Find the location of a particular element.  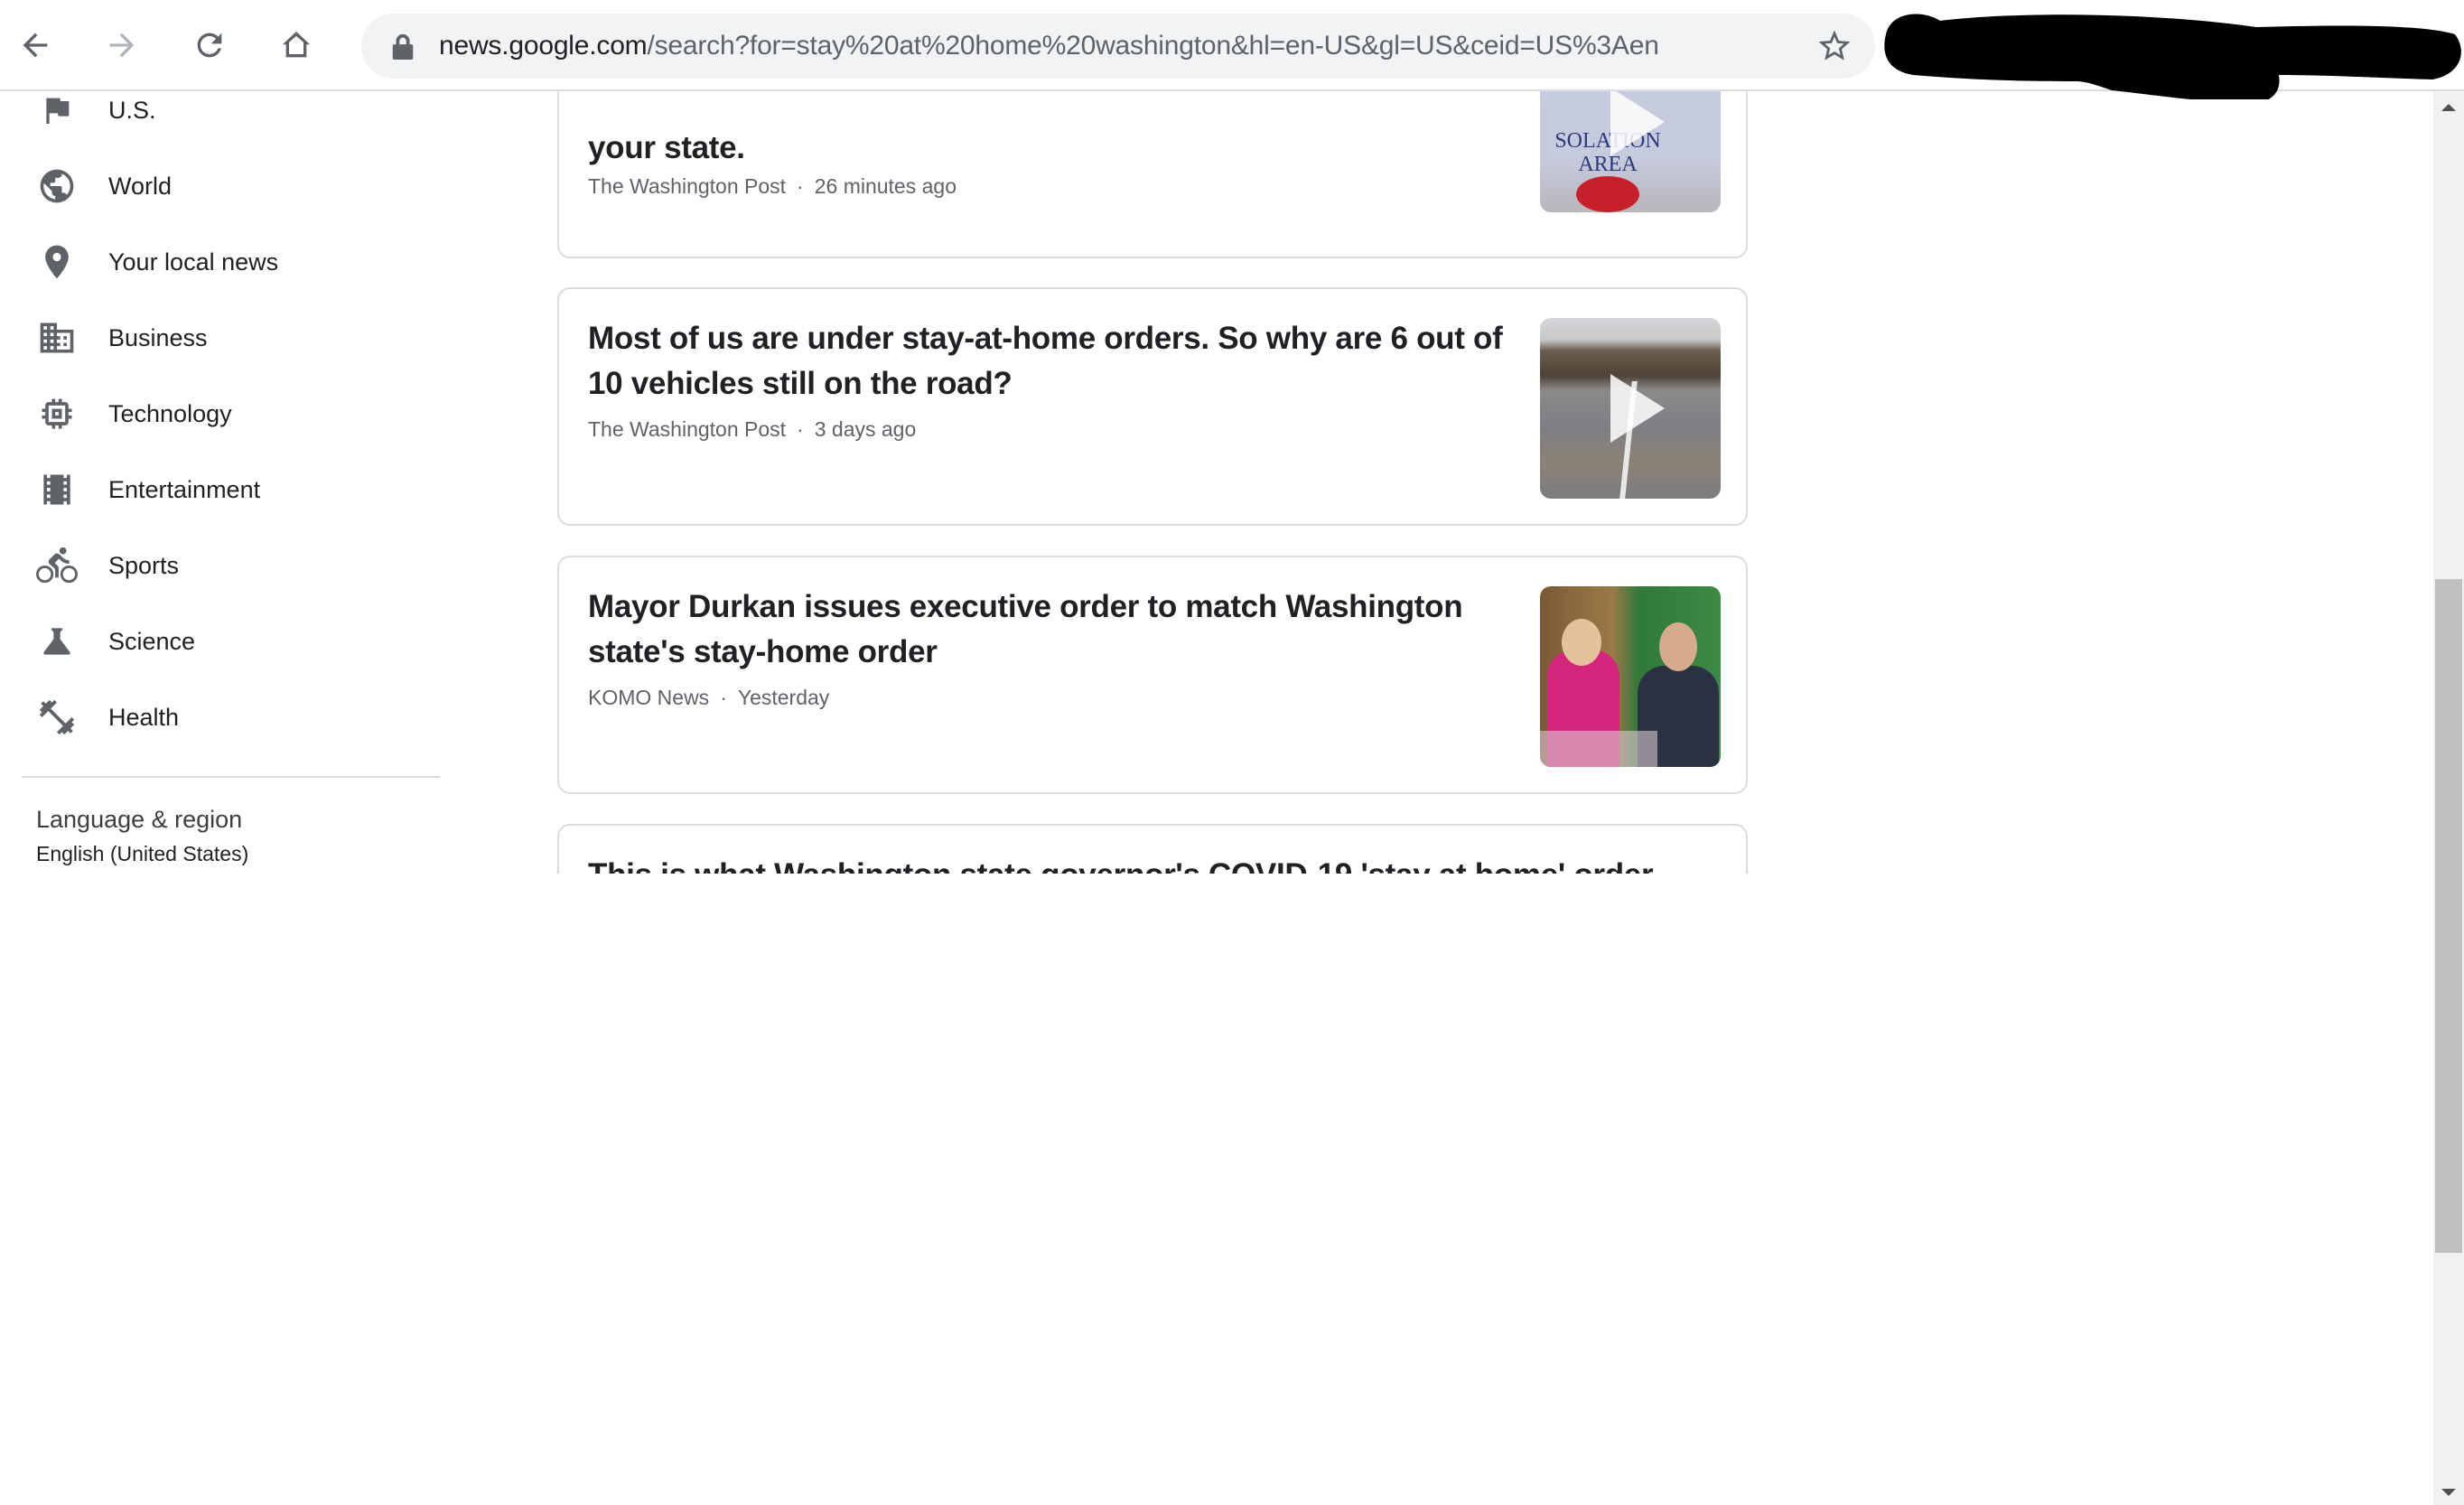

redaction-mark is located at coordinates (2172, 56).